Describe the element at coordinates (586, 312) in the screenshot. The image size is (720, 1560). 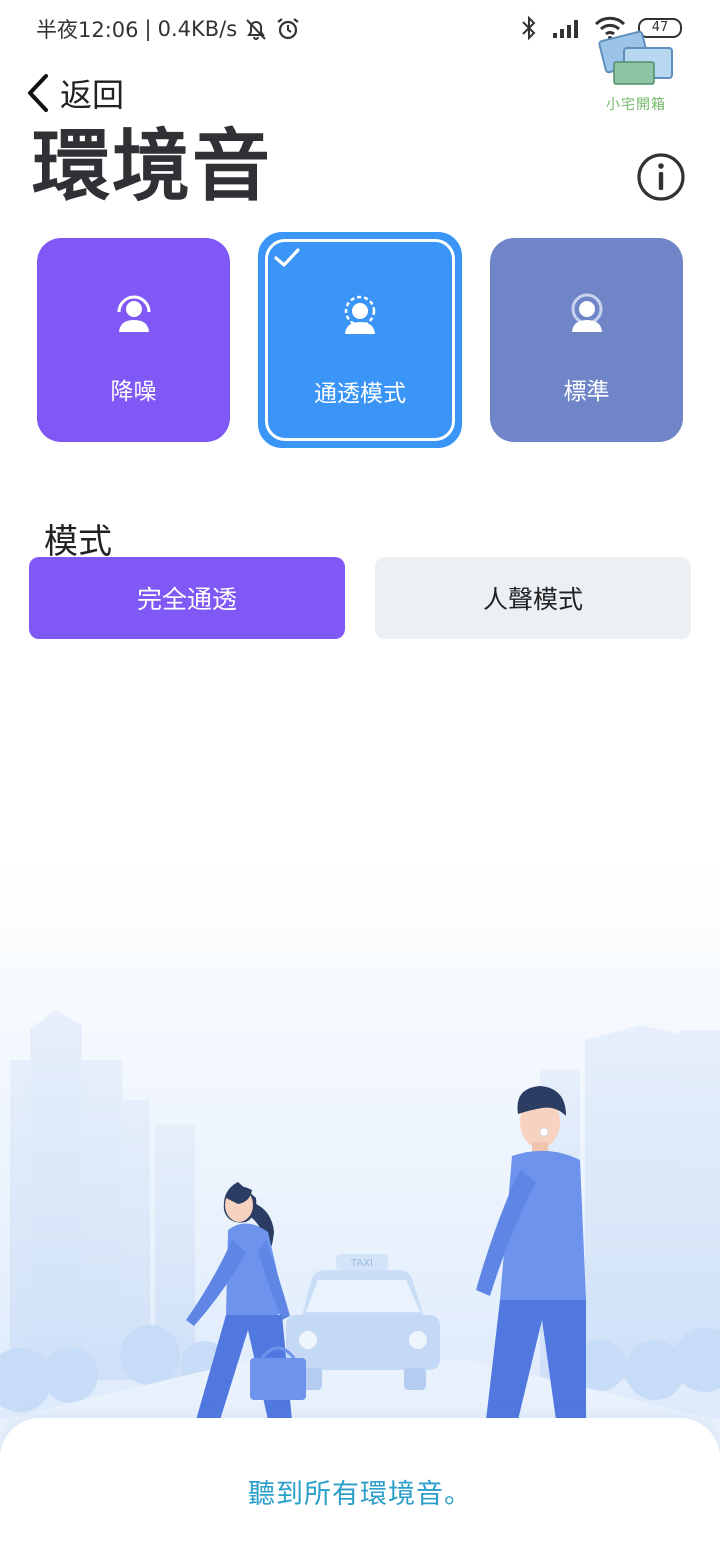
I see `standard-user-icon` at that location.